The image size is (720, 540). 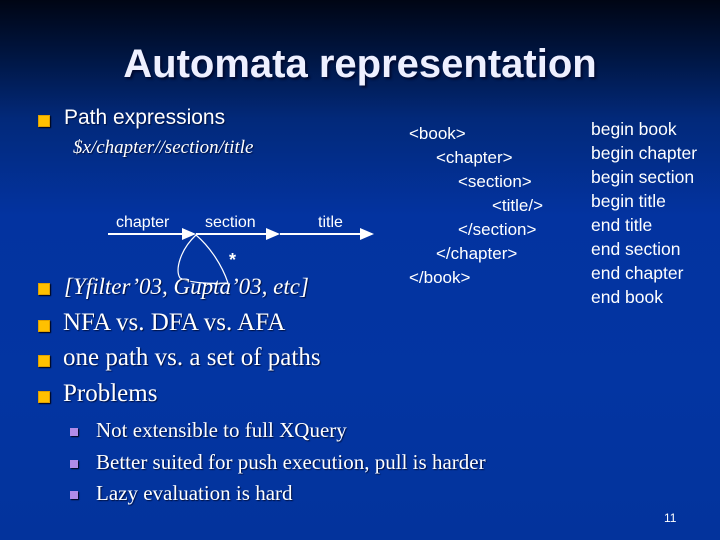 I want to click on xml-line: <section>, so click(x=495, y=181).